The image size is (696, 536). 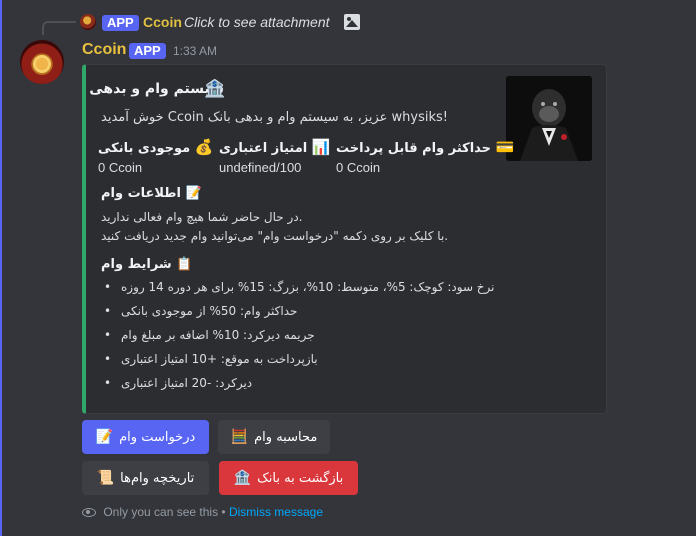 What do you see at coordinates (120, 167) in the screenshot?
I see `field-bank-balance-value: 0 Ccoin` at bounding box center [120, 167].